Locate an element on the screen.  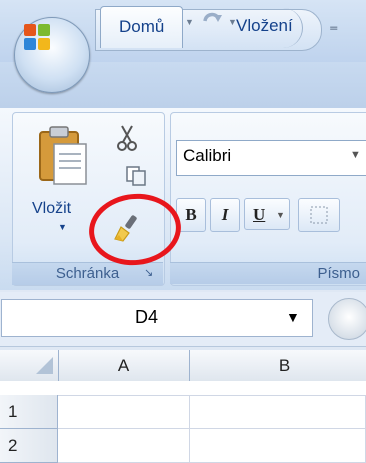
office-logo-icon is located at coordinates (37, 37).